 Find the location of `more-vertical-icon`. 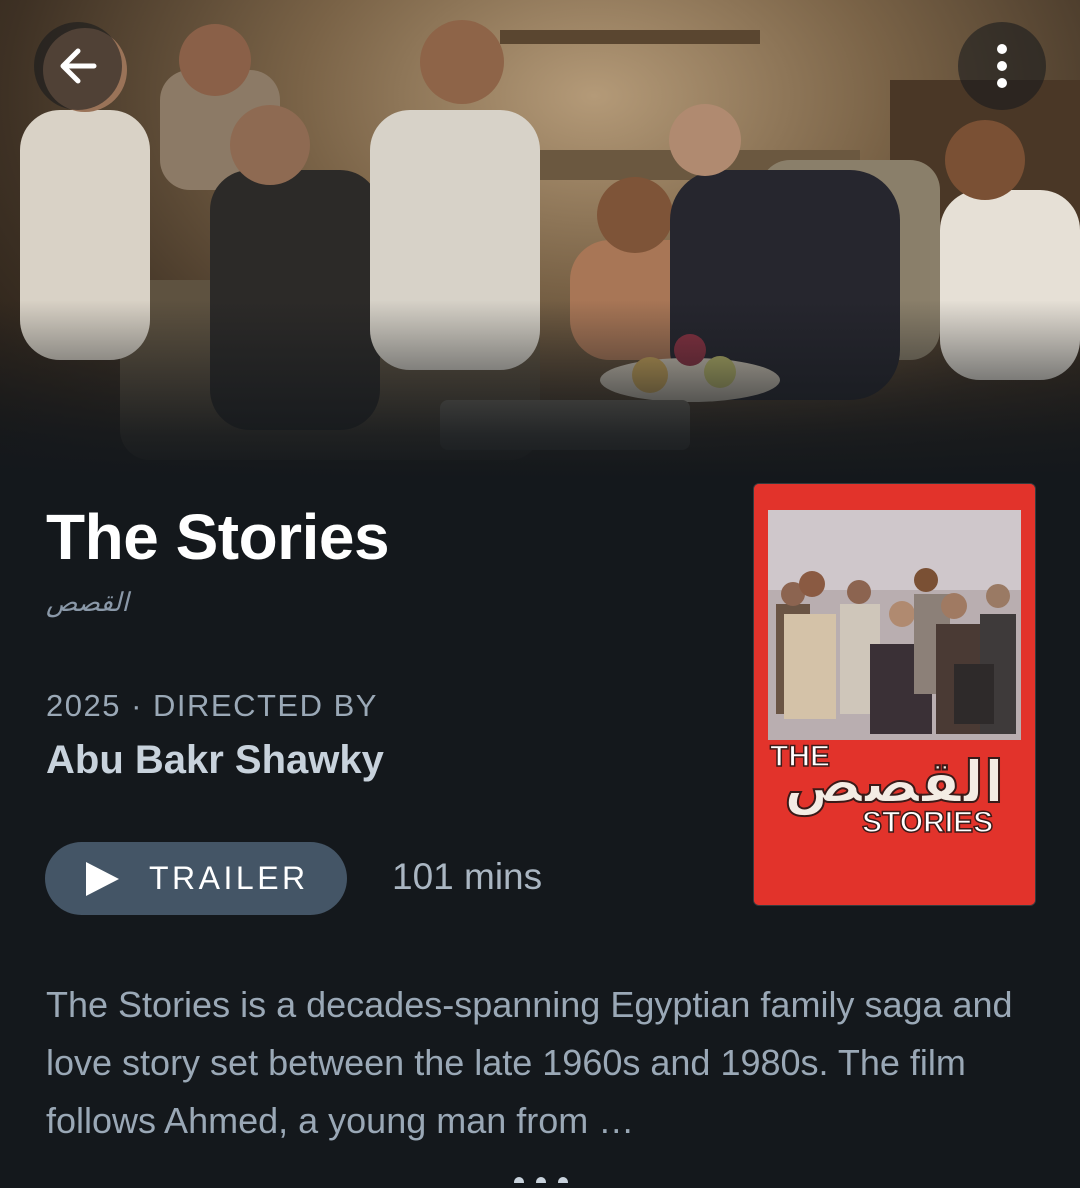

more-vertical-icon is located at coordinates (1002, 66).